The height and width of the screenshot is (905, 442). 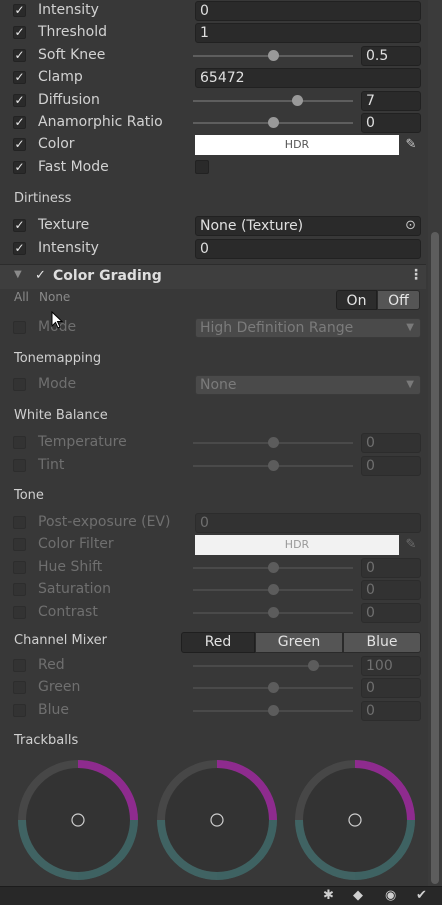 I want to click on hue-shift-override-checkbox, so click(x=19, y=567).